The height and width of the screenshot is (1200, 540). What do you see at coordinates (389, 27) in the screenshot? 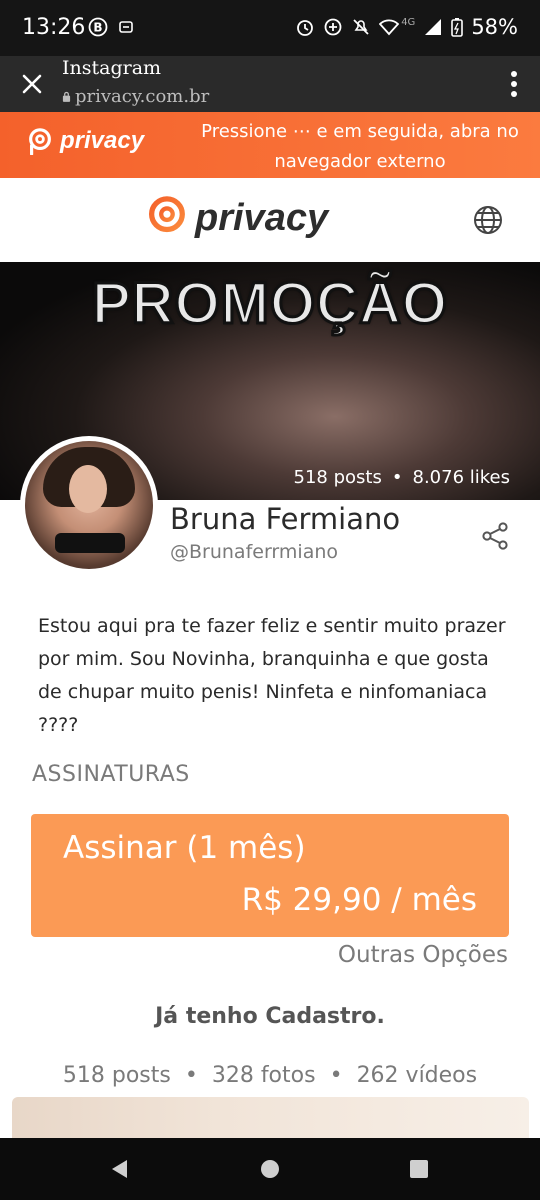
I see `wifi-icon` at bounding box center [389, 27].